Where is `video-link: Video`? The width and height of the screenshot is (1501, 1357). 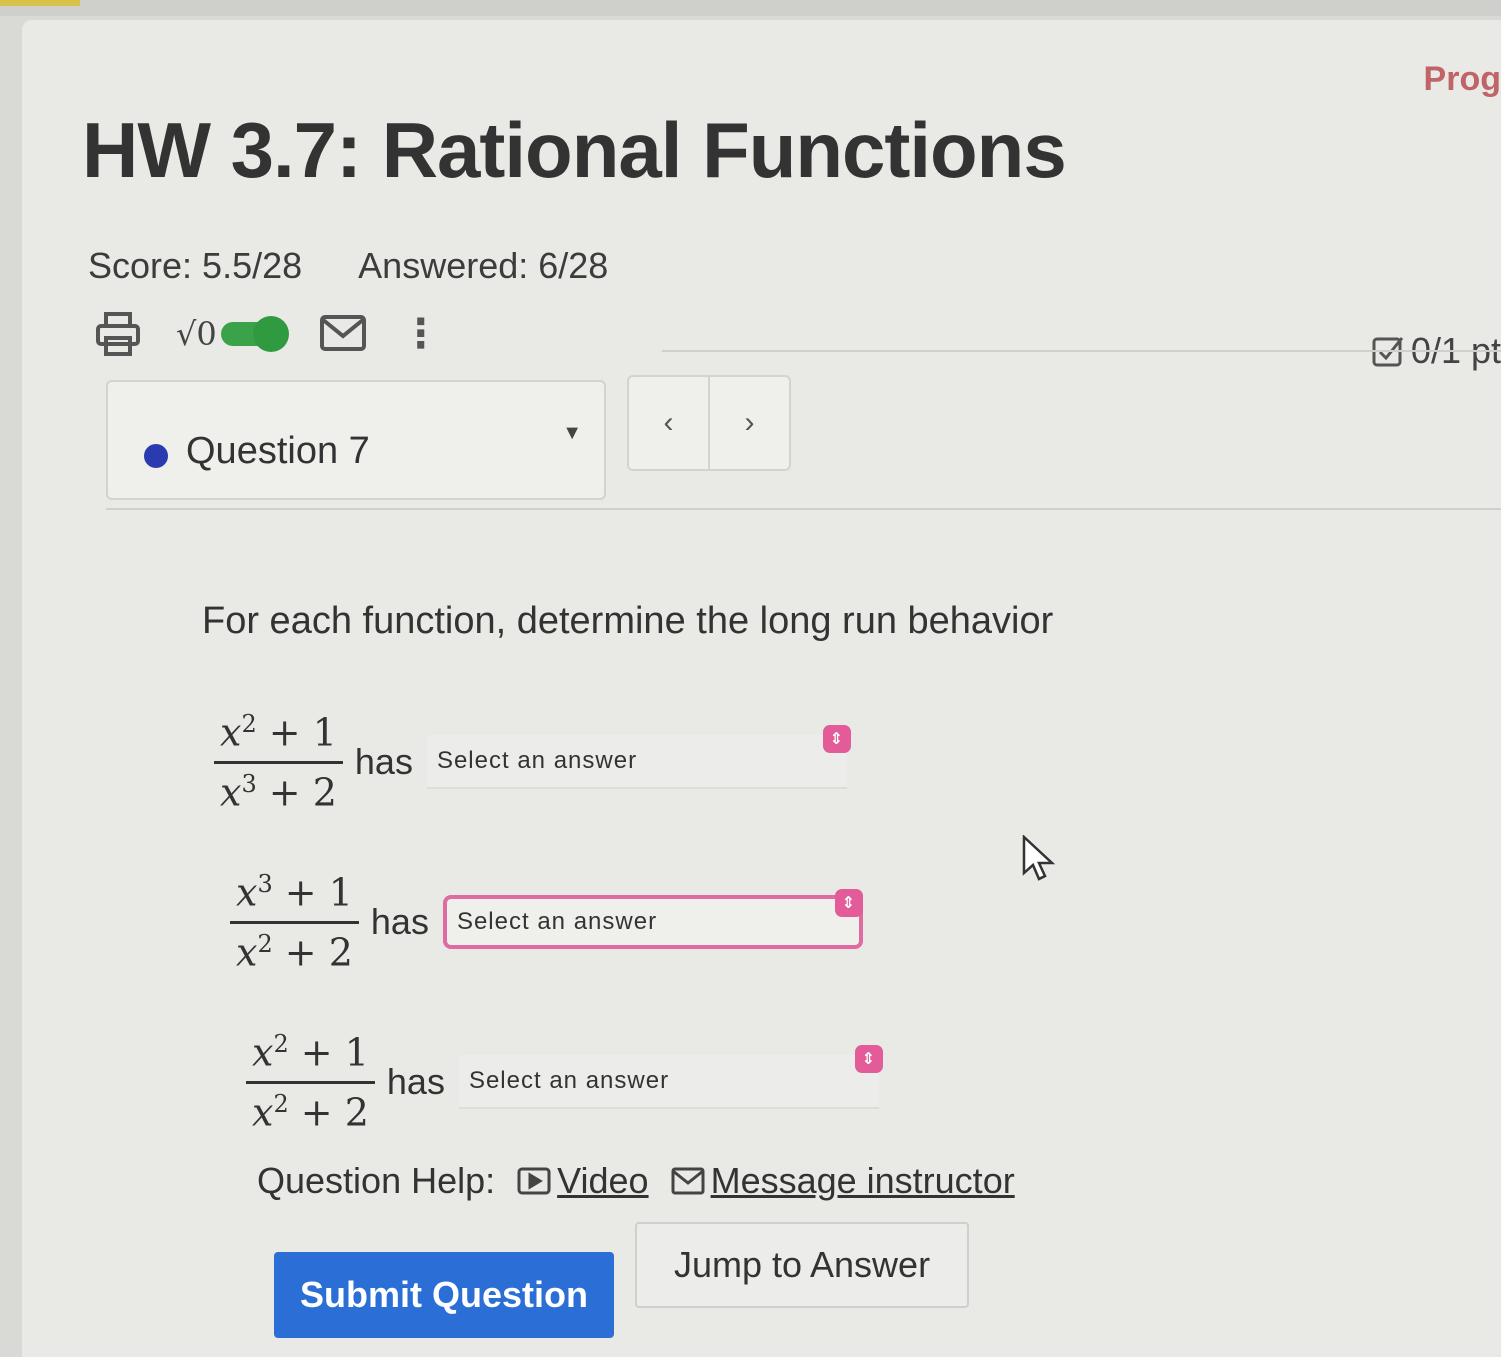 video-link: Video is located at coordinates (583, 1181).